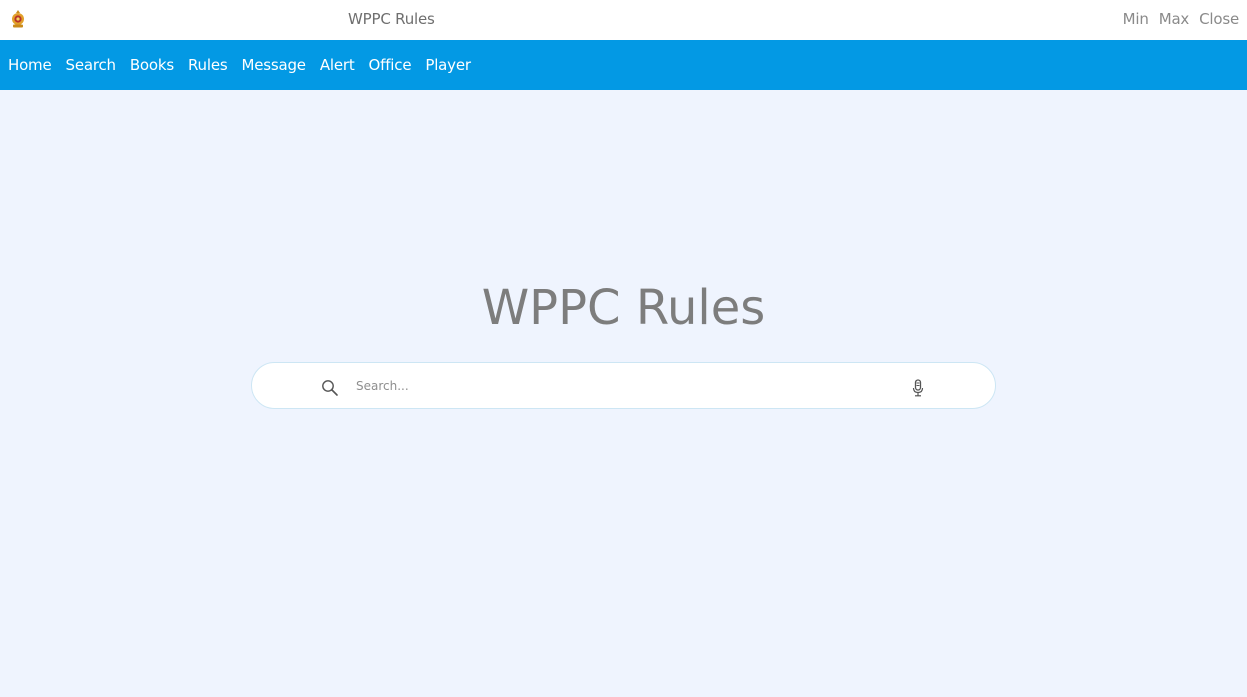 The height and width of the screenshot is (697, 1247). I want to click on minimize-button: Min, so click(1136, 19).